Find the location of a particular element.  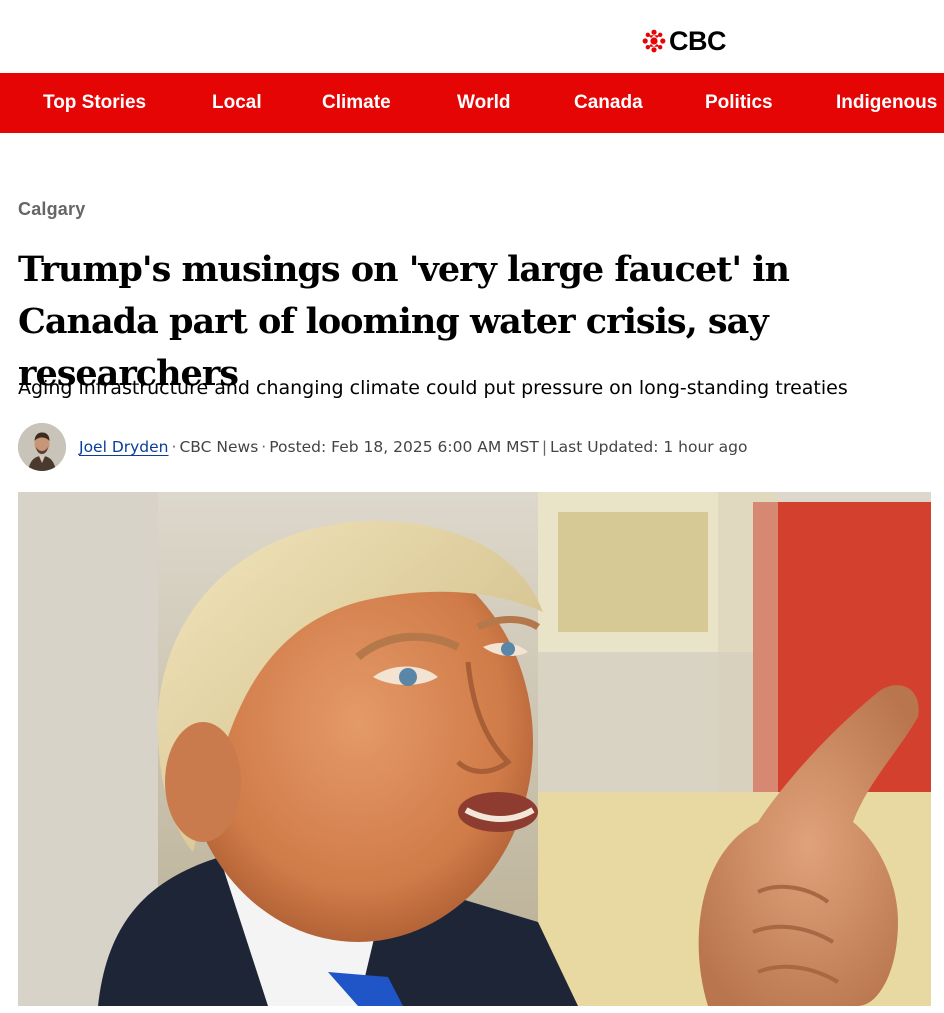

byline-updated: Last Updated: 1 hour ago is located at coordinates (649, 447).